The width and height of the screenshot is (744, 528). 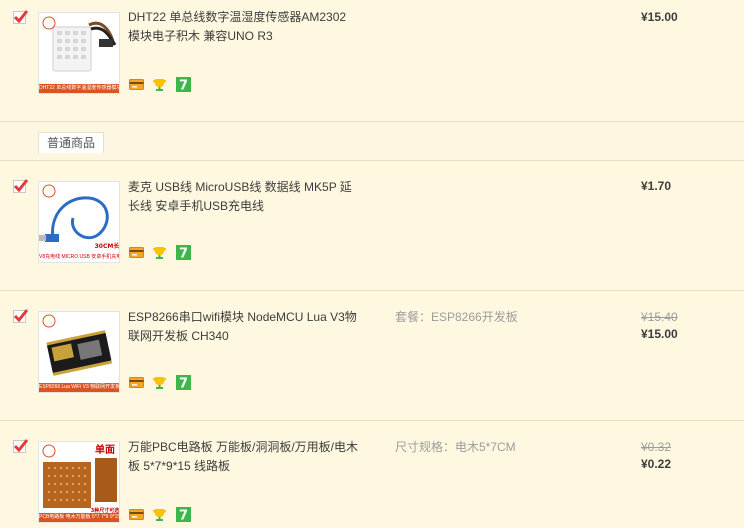 I want to click on thumbnail-caption: PCB电路板 电木万能板 5*7 7*9 9*15, so click(x=79, y=517).